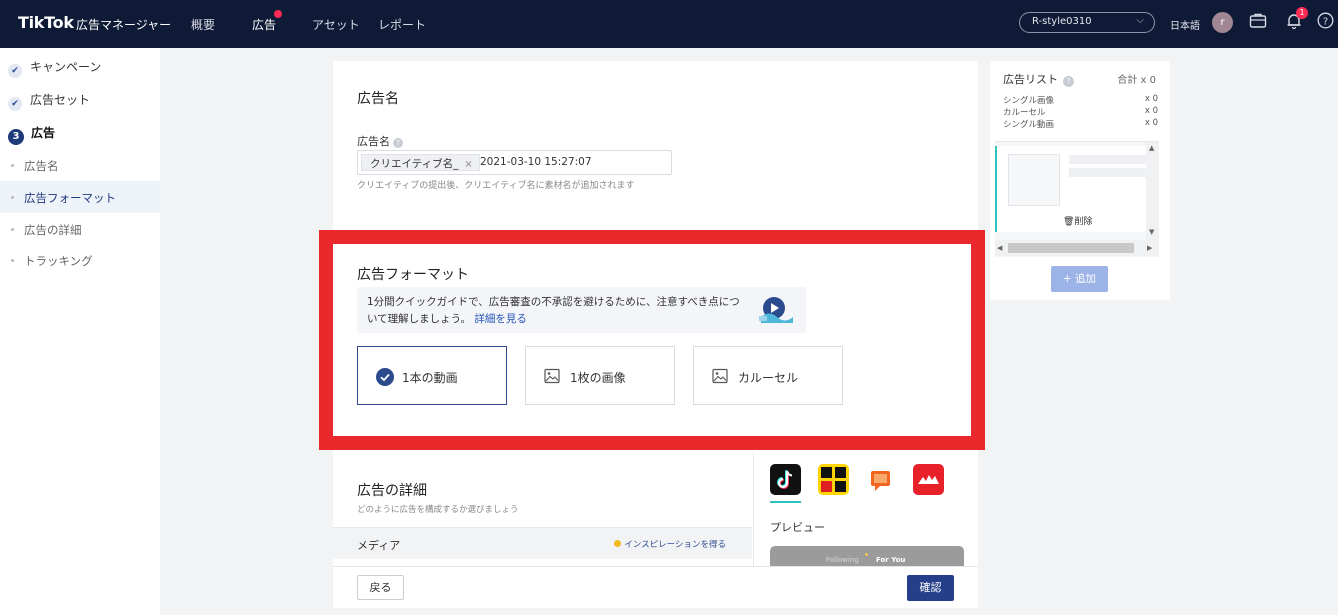 This screenshot has height=615, width=1338. What do you see at coordinates (776, 312) in the screenshot?
I see `guide-illustration-icon` at bounding box center [776, 312].